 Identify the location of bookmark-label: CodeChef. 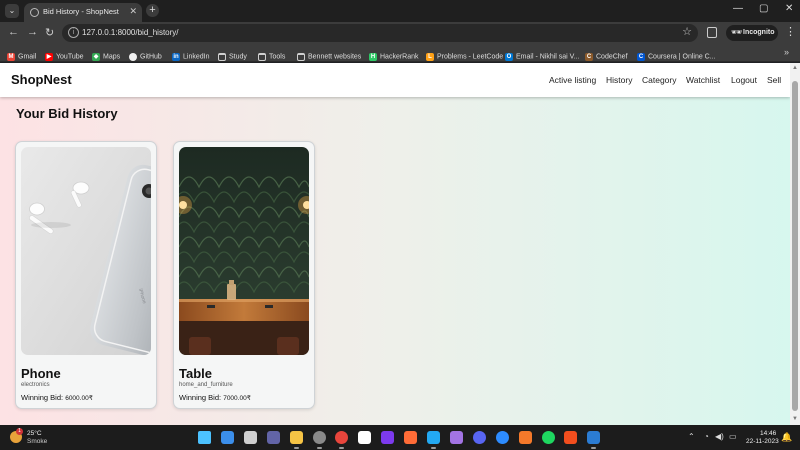
(612, 57).